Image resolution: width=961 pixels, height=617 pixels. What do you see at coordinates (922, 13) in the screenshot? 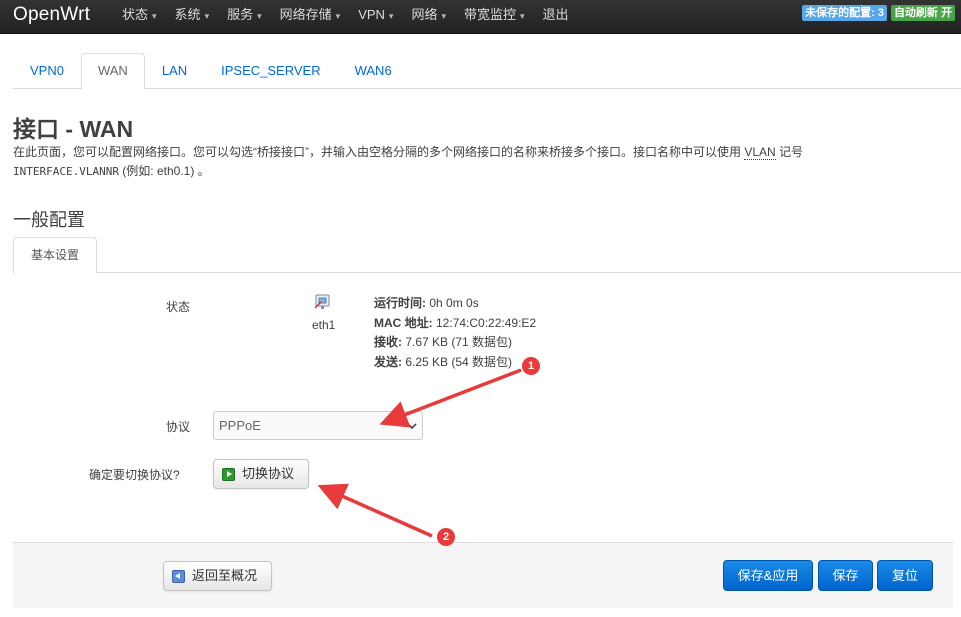
I see `auto-refresh-badge: 自动刷新 开` at bounding box center [922, 13].